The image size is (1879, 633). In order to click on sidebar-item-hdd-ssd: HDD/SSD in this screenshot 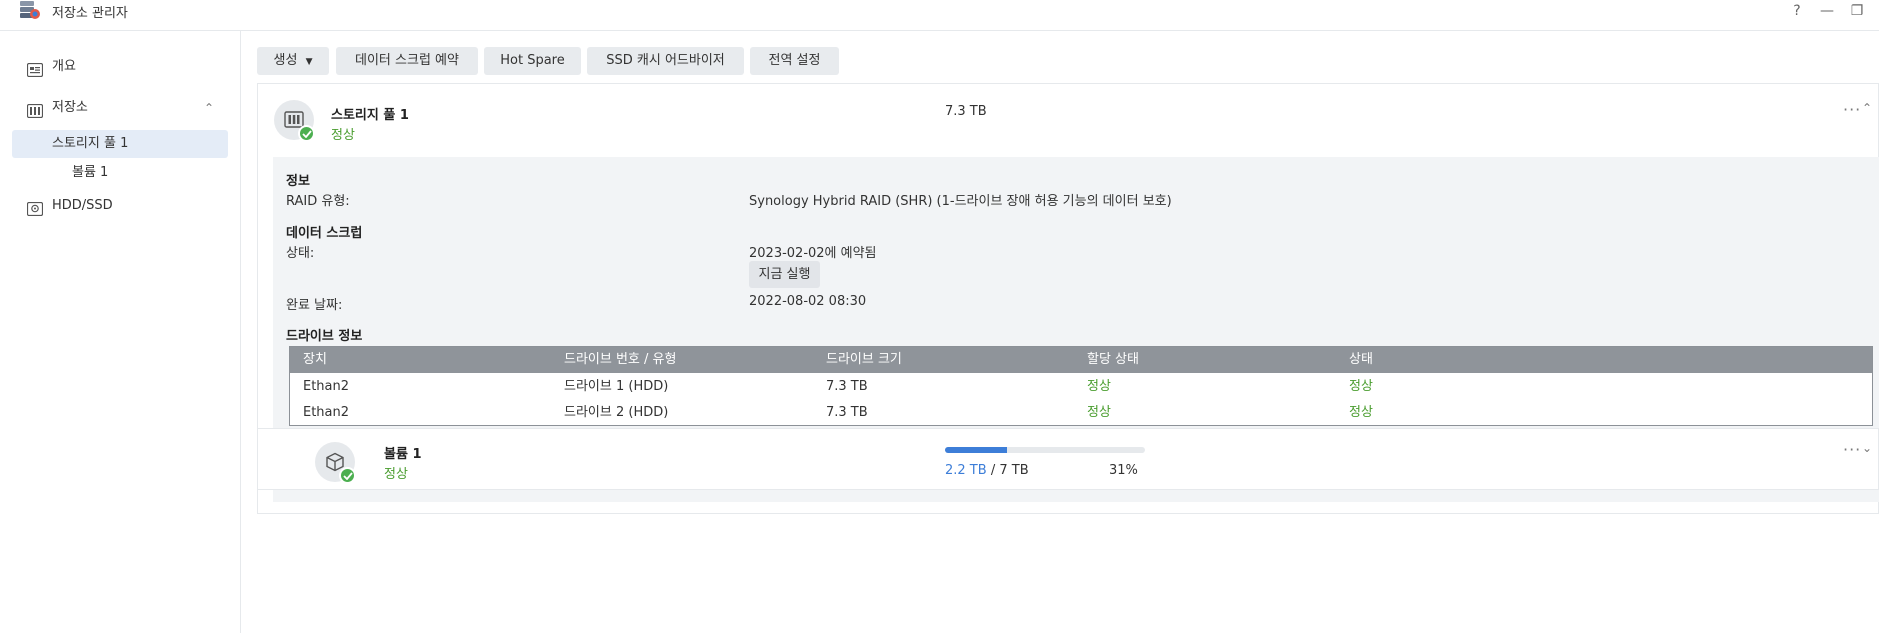, I will do `click(120, 206)`.